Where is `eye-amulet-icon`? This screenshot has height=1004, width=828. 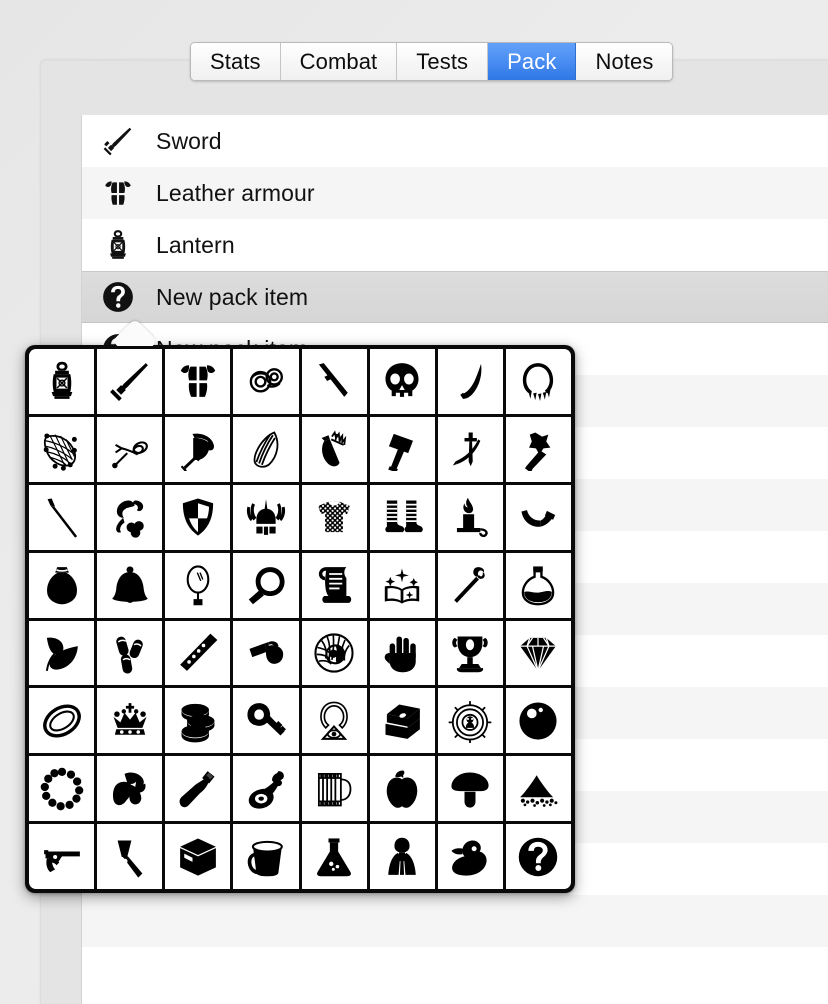 eye-amulet-icon is located at coordinates (334, 721).